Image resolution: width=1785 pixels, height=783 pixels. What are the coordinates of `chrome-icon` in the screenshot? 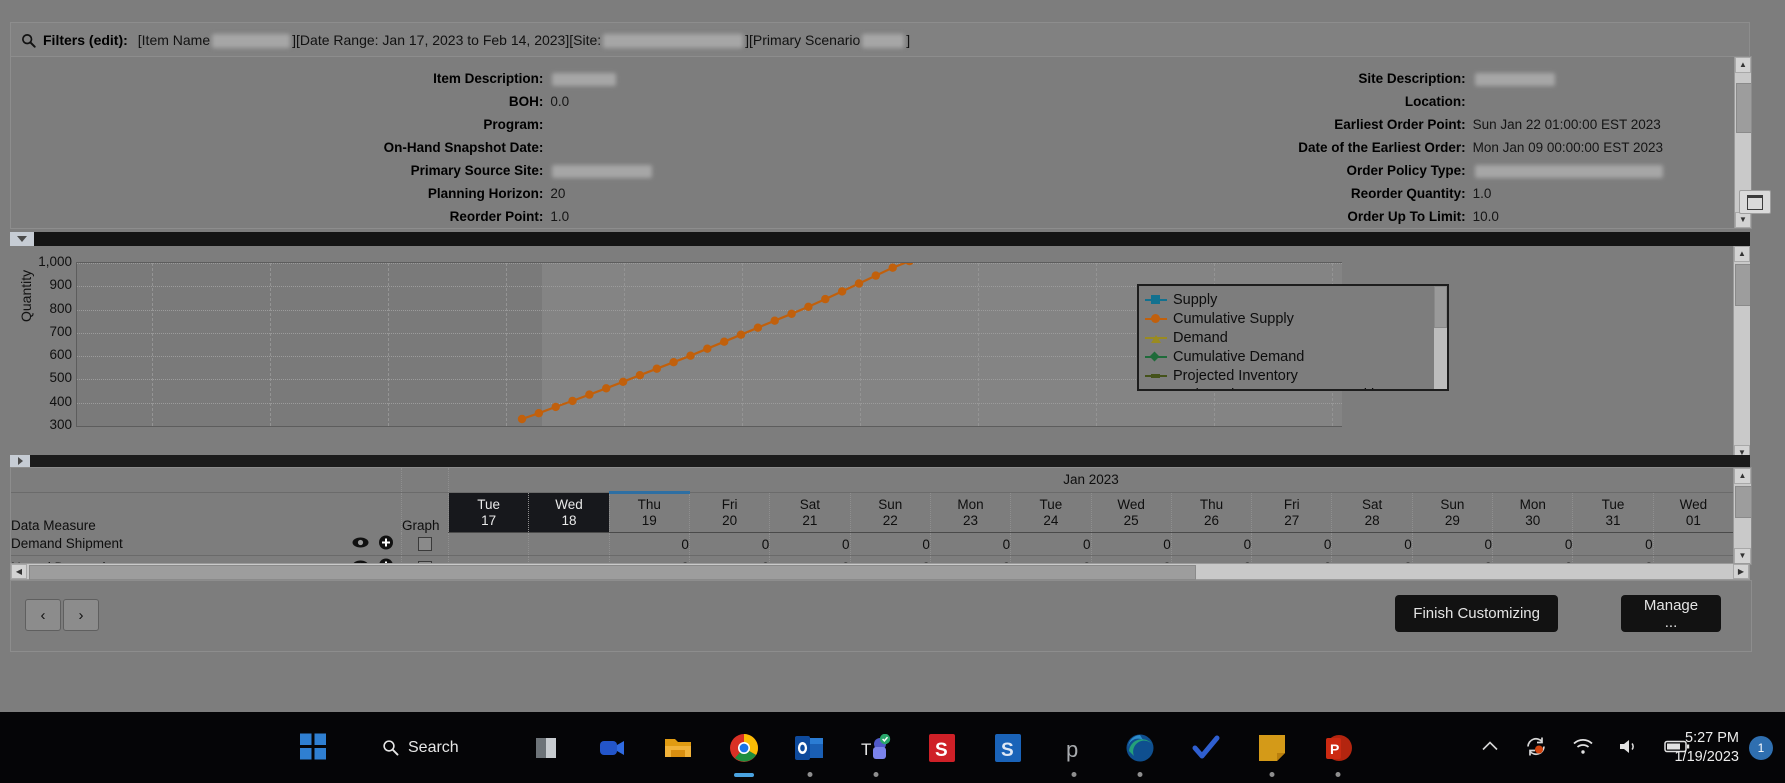 It's located at (744, 753).